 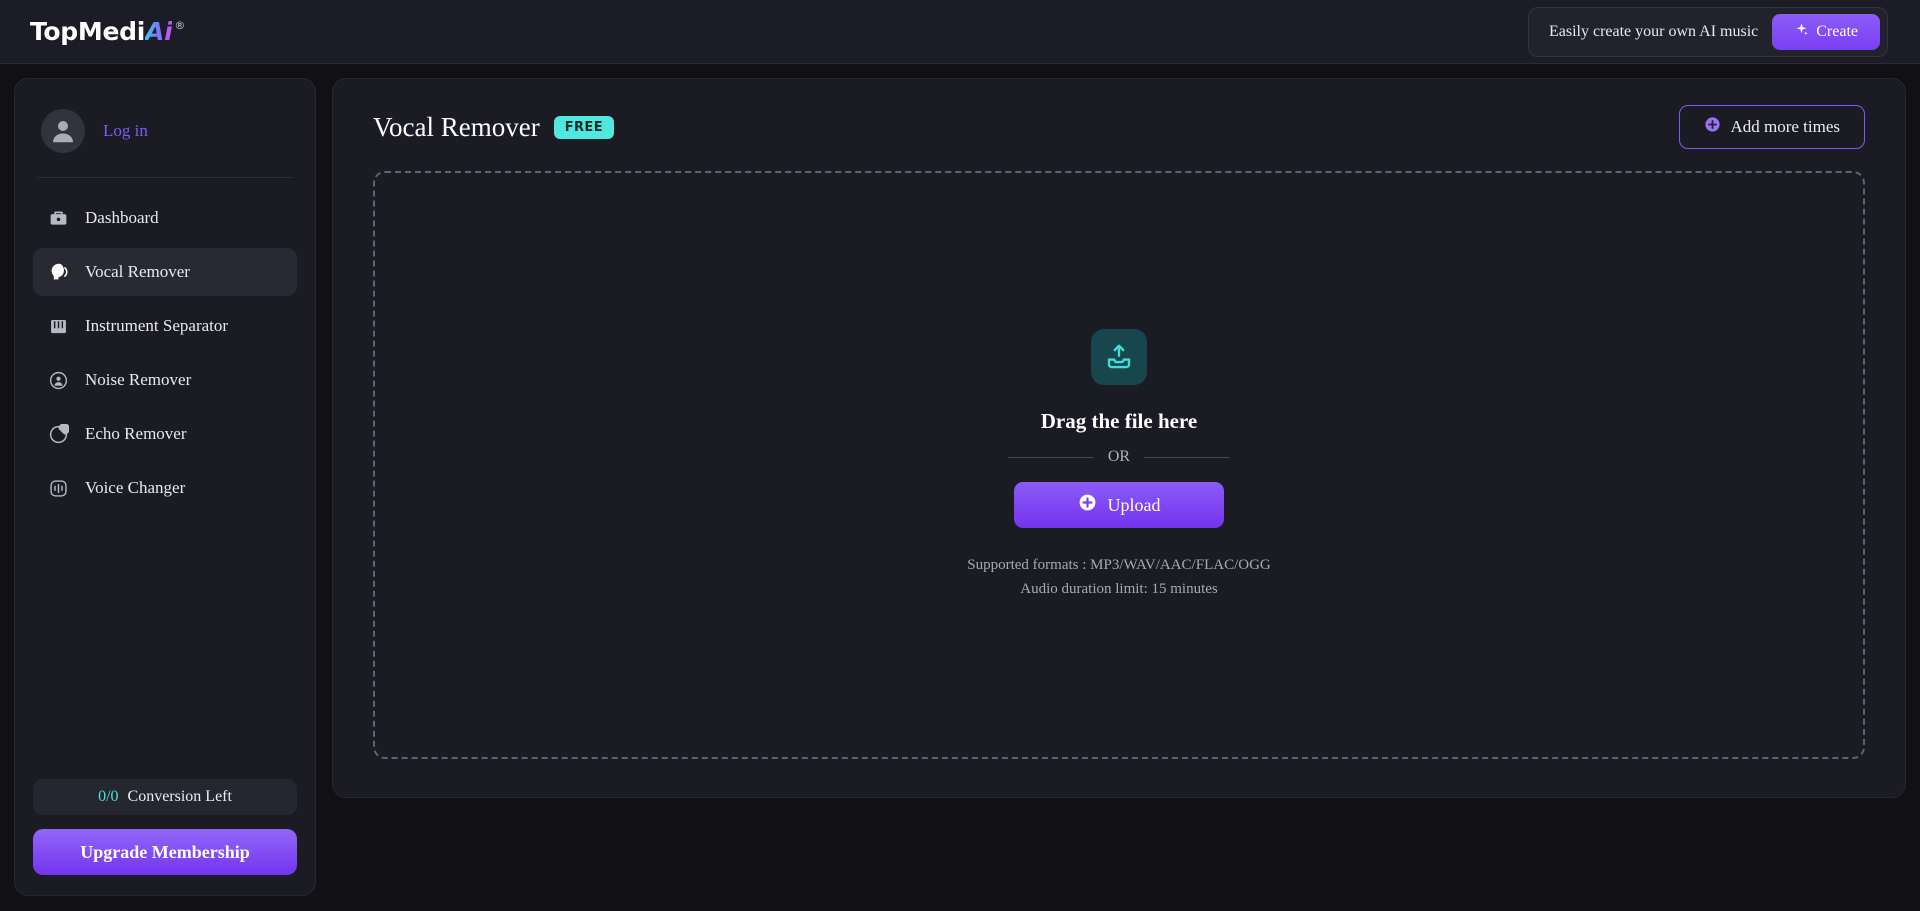 I want to click on supported-formats: Supported formats : MP3/WAV/AAC/FLAC/OGG, so click(x=1119, y=565).